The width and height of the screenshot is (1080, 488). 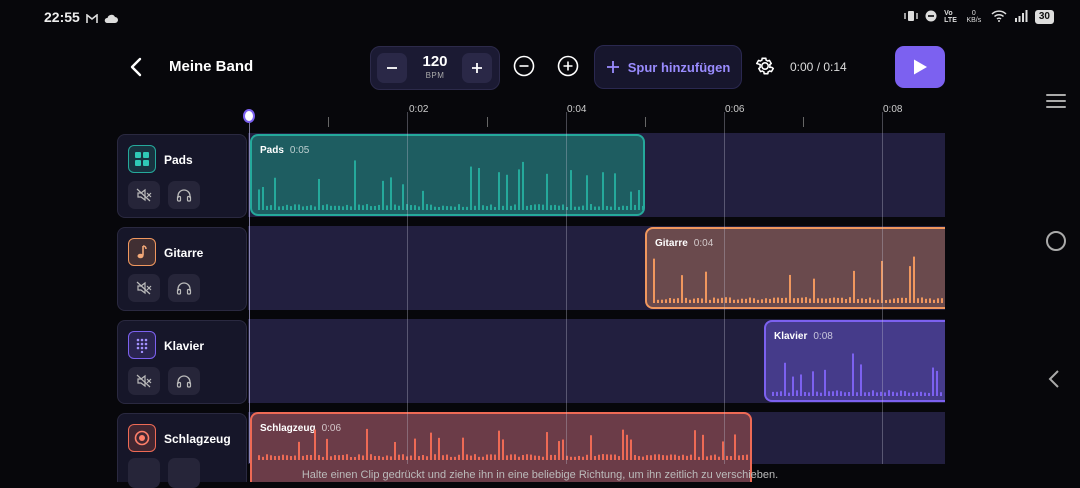 I want to click on settings-button, so click(x=765, y=66).